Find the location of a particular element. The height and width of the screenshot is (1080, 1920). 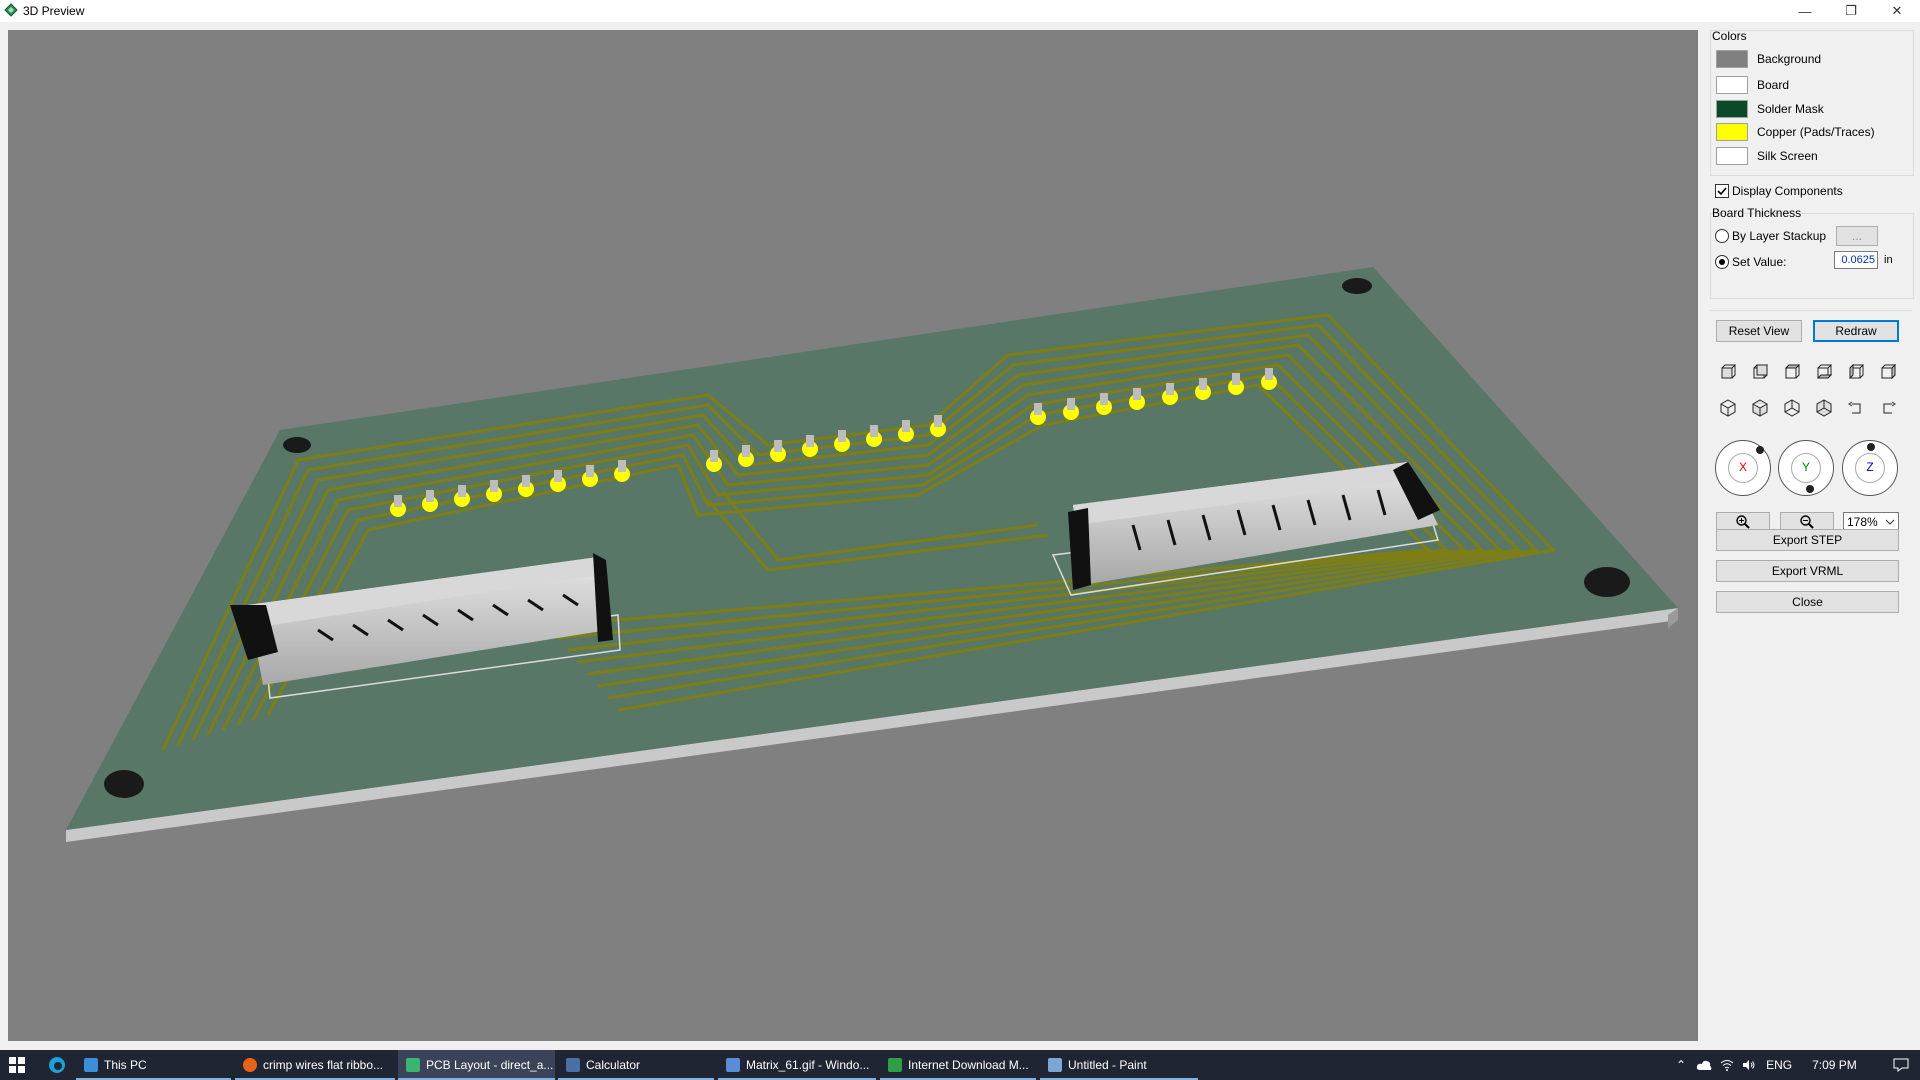

computer-icon is located at coordinates (91, 1065).